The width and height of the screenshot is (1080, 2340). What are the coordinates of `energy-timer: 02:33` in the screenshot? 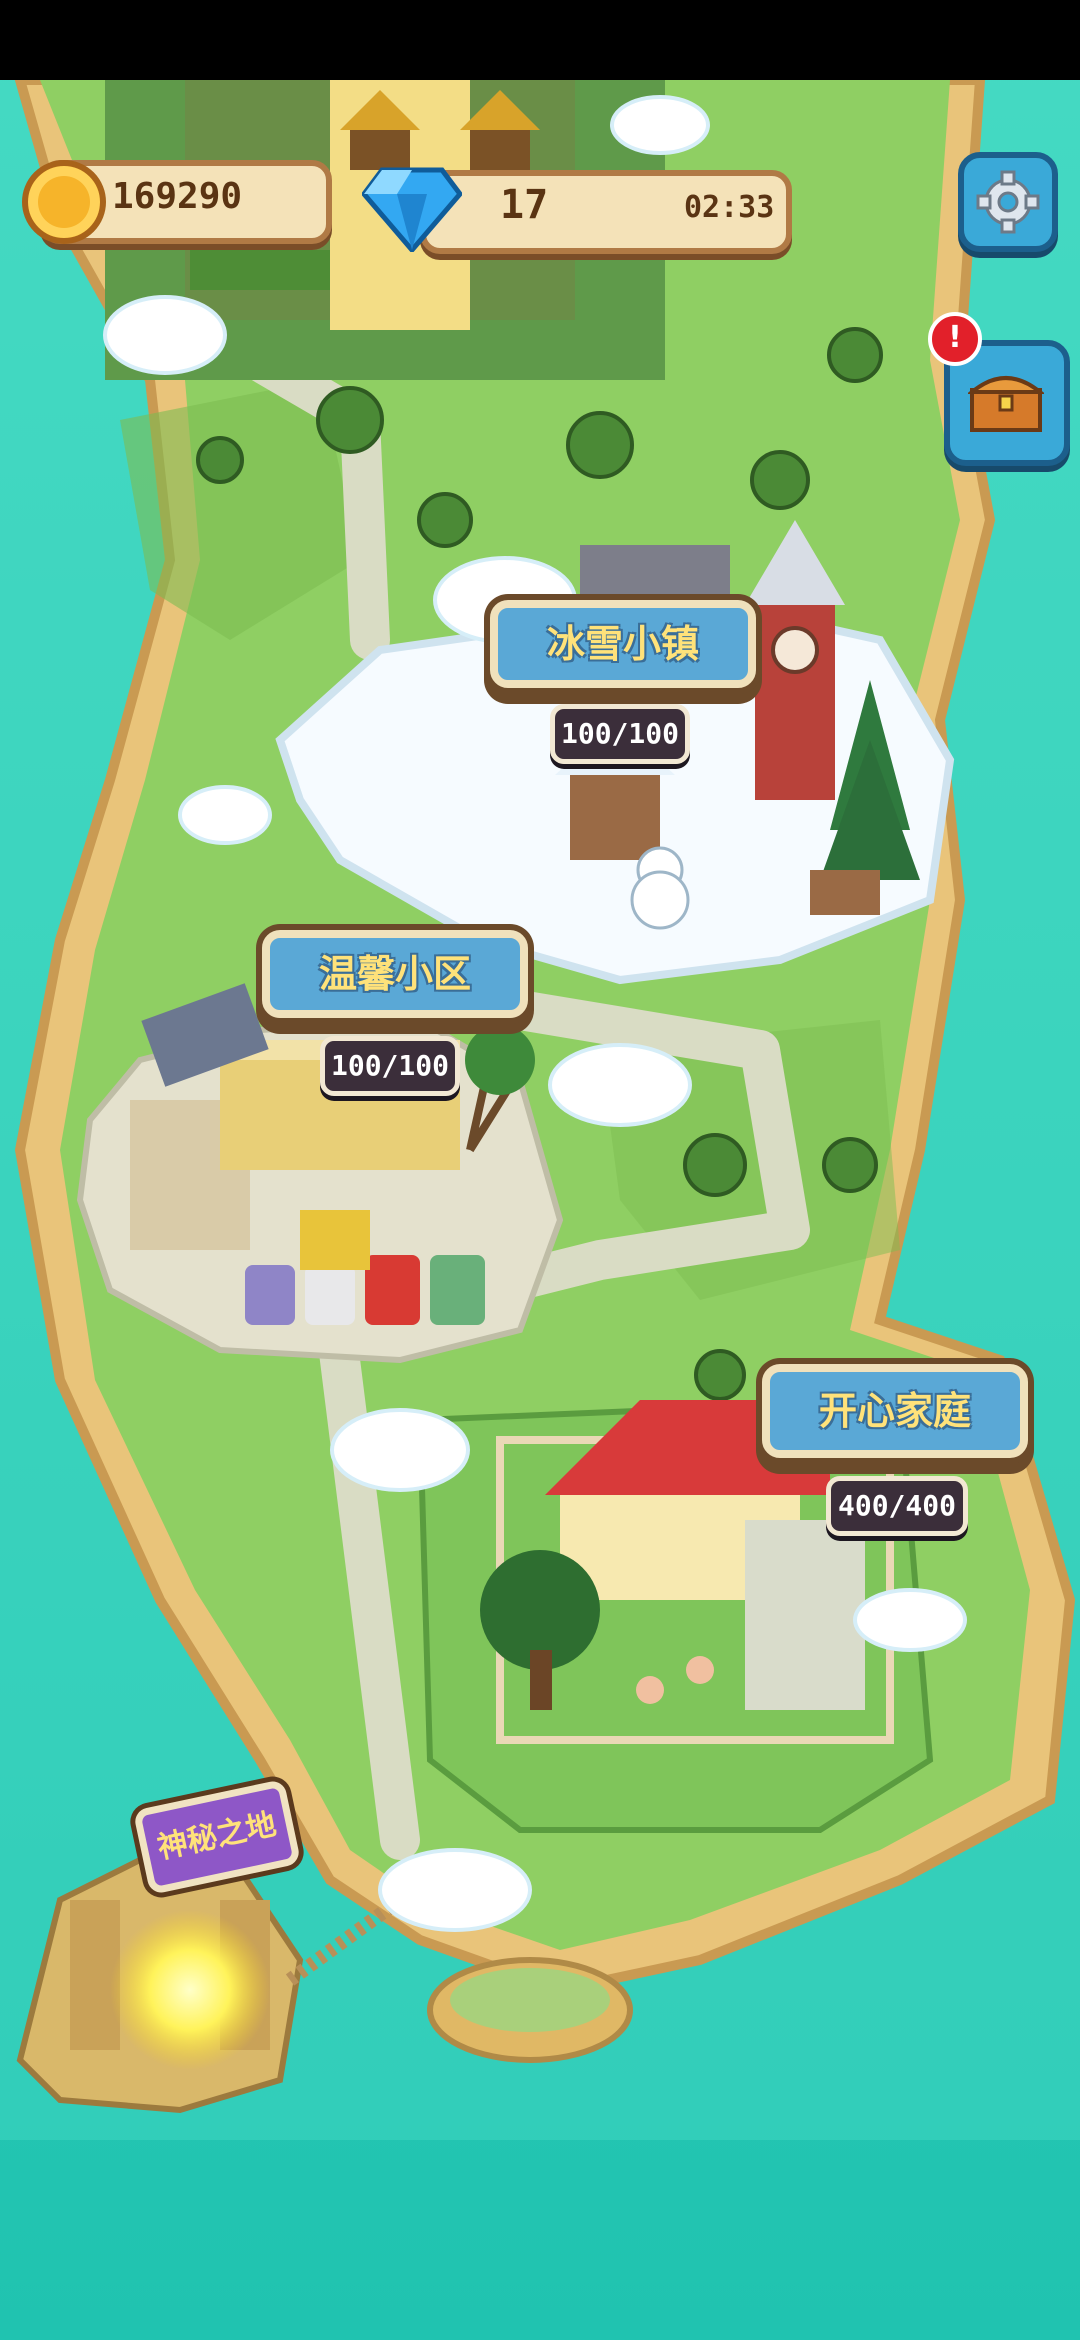 It's located at (729, 207).